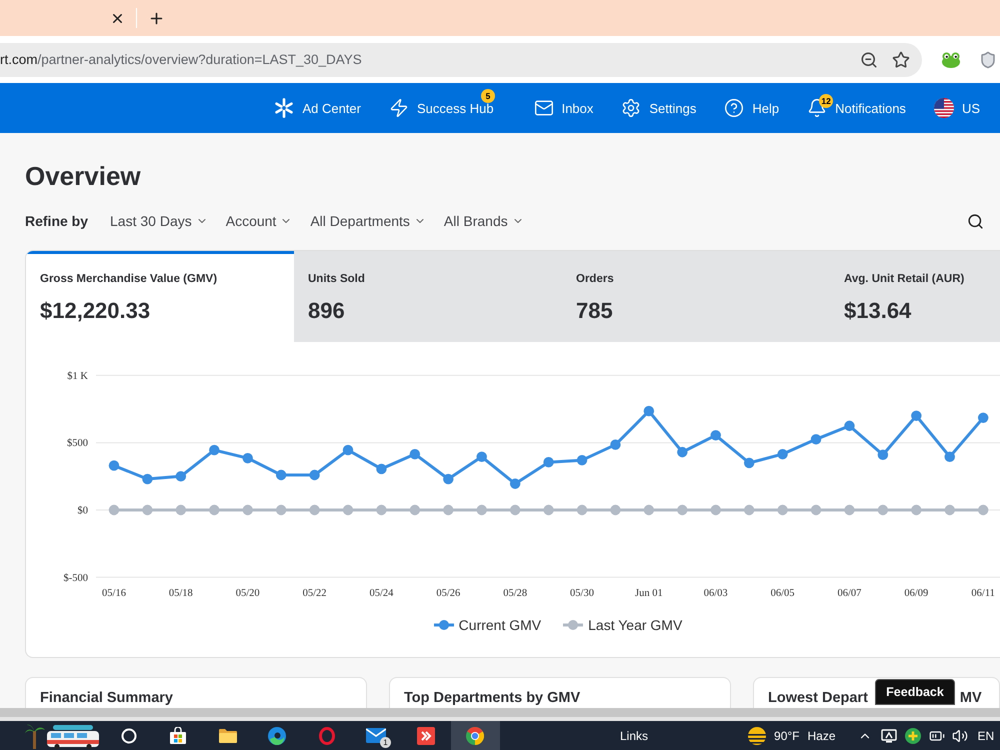 Image resolution: width=1000 pixels, height=750 pixels. What do you see at coordinates (957, 108) in the screenshot?
I see `nav-item: US` at bounding box center [957, 108].